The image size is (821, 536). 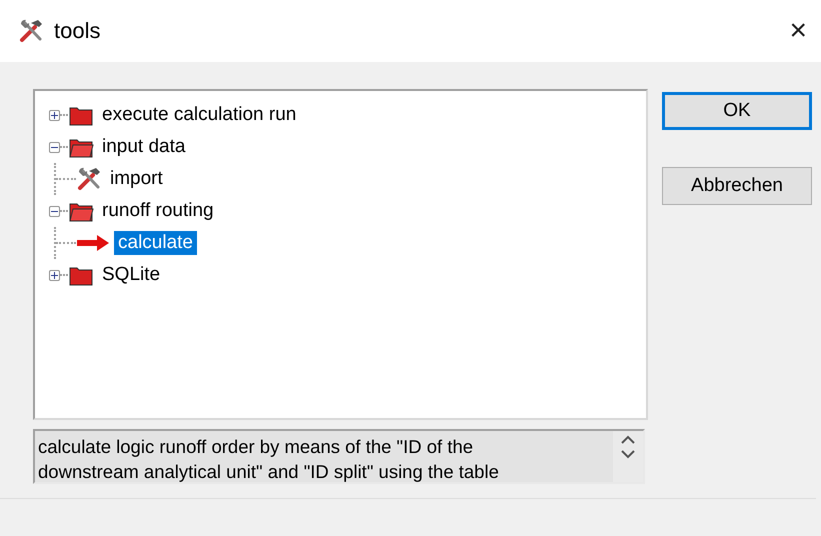 I want to click on scroll-up-icon, so click(x=628, y=440).